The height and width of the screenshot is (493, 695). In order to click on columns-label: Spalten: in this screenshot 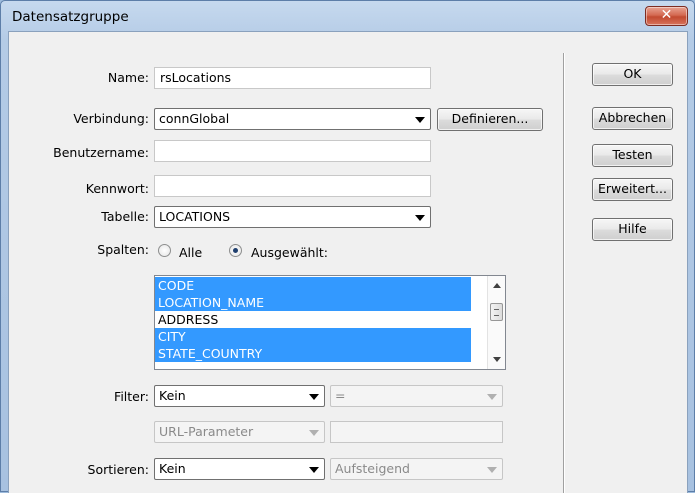, I will do `click(123, 249)`.